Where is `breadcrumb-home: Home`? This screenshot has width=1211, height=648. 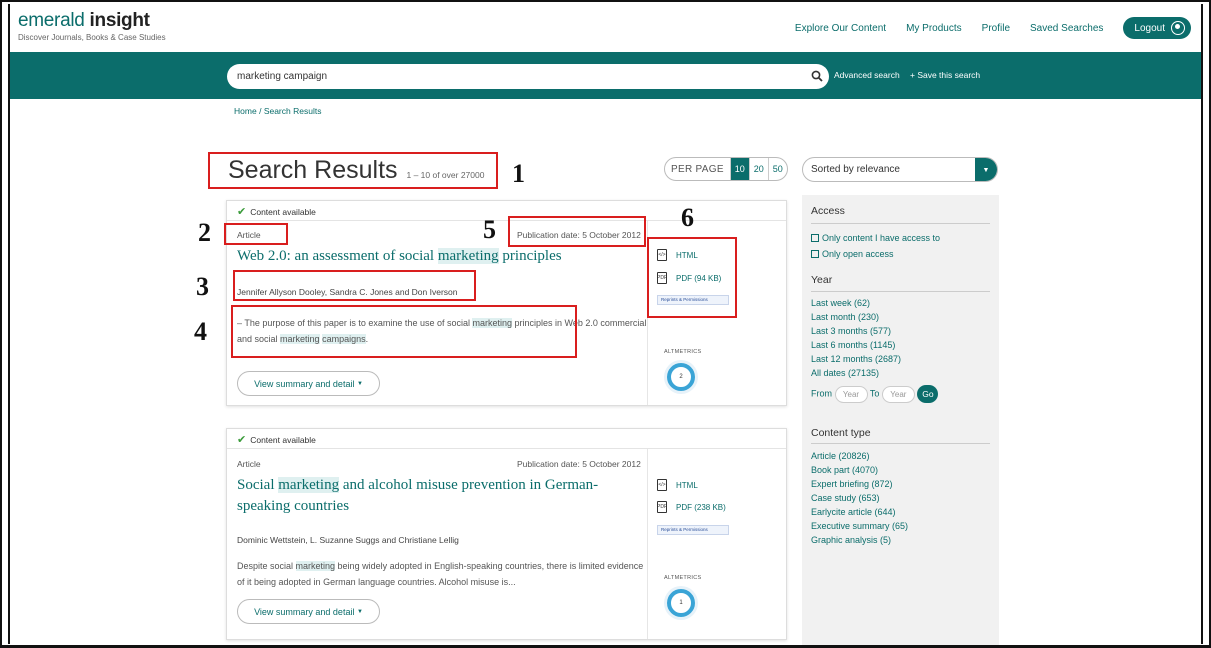 breadcrumb-home: Home is located at coordinates (245, 111).